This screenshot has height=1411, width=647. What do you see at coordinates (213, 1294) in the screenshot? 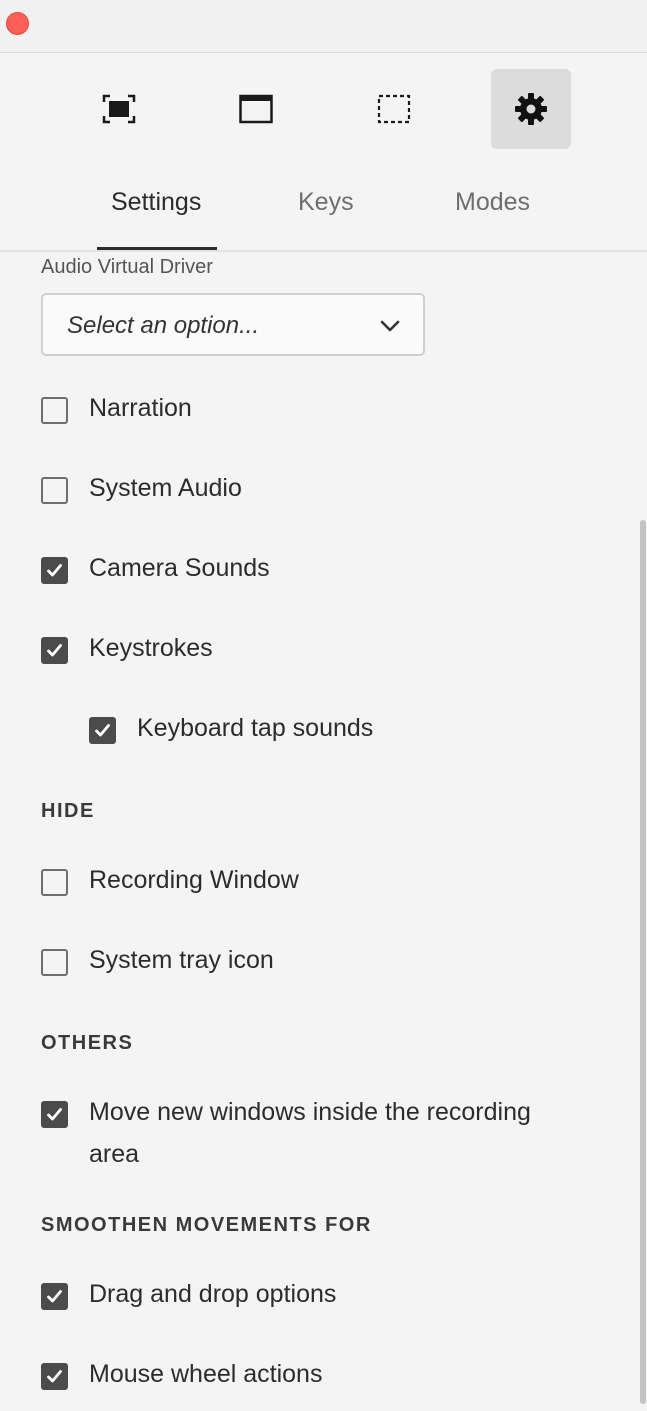
I see `drag-and-drop-label: Drag and drop options` at bounding box center [213, 1294].